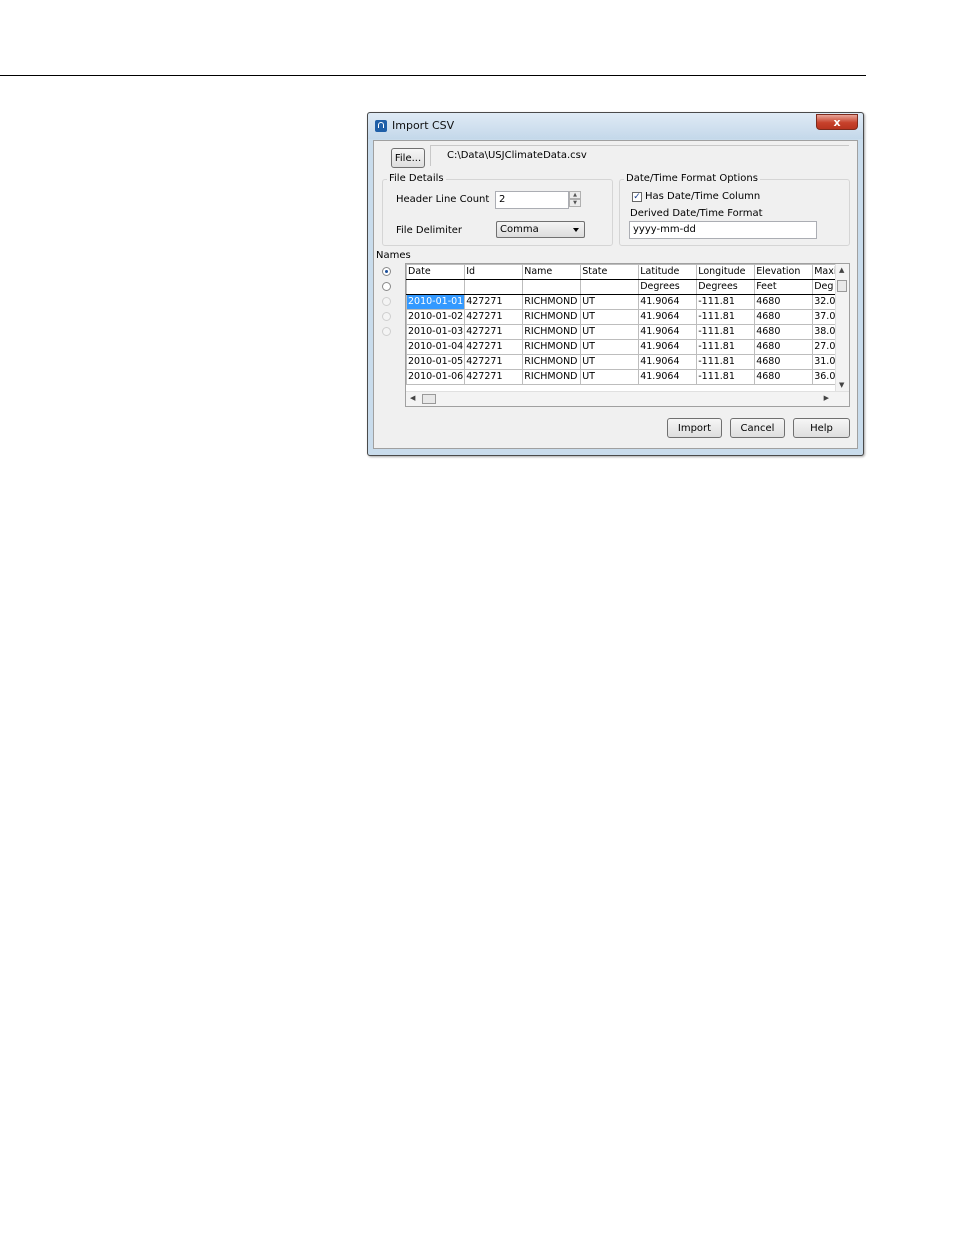  I want to click on table-cell: 2010-01-03, so click(436, 332).